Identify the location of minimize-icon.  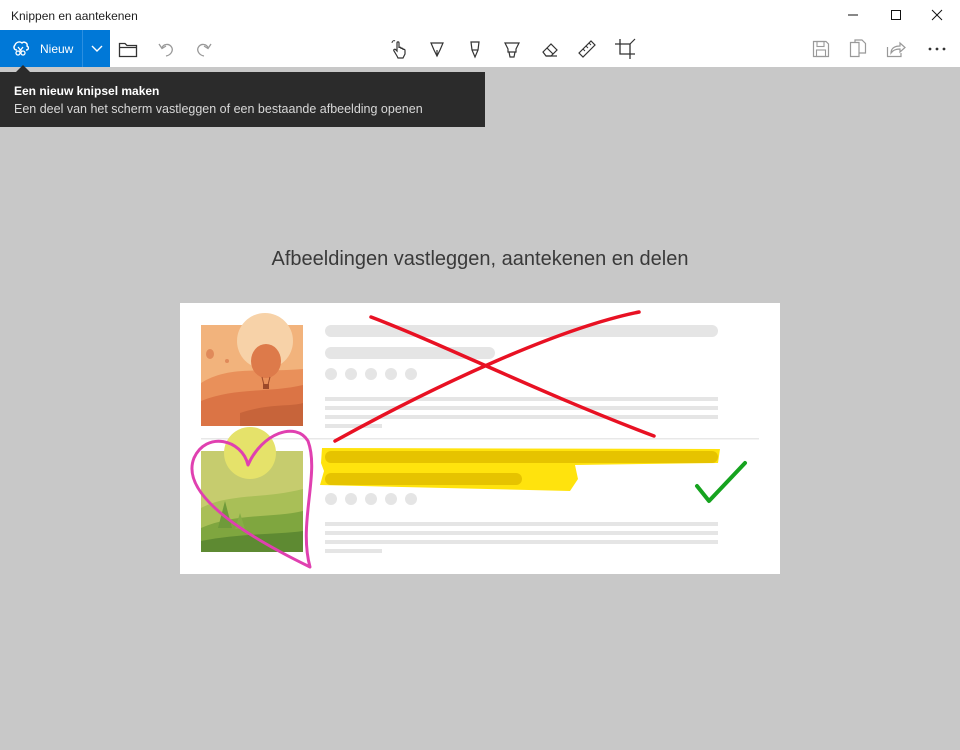
(853, 15).